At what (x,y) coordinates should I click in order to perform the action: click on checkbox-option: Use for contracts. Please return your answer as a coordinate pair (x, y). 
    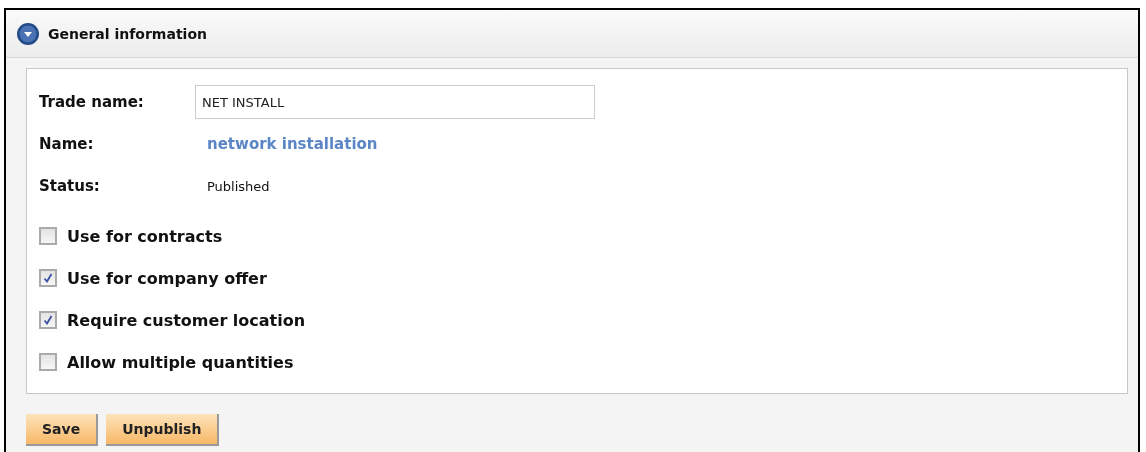
    Looking at the image, I should click on (578, 236).